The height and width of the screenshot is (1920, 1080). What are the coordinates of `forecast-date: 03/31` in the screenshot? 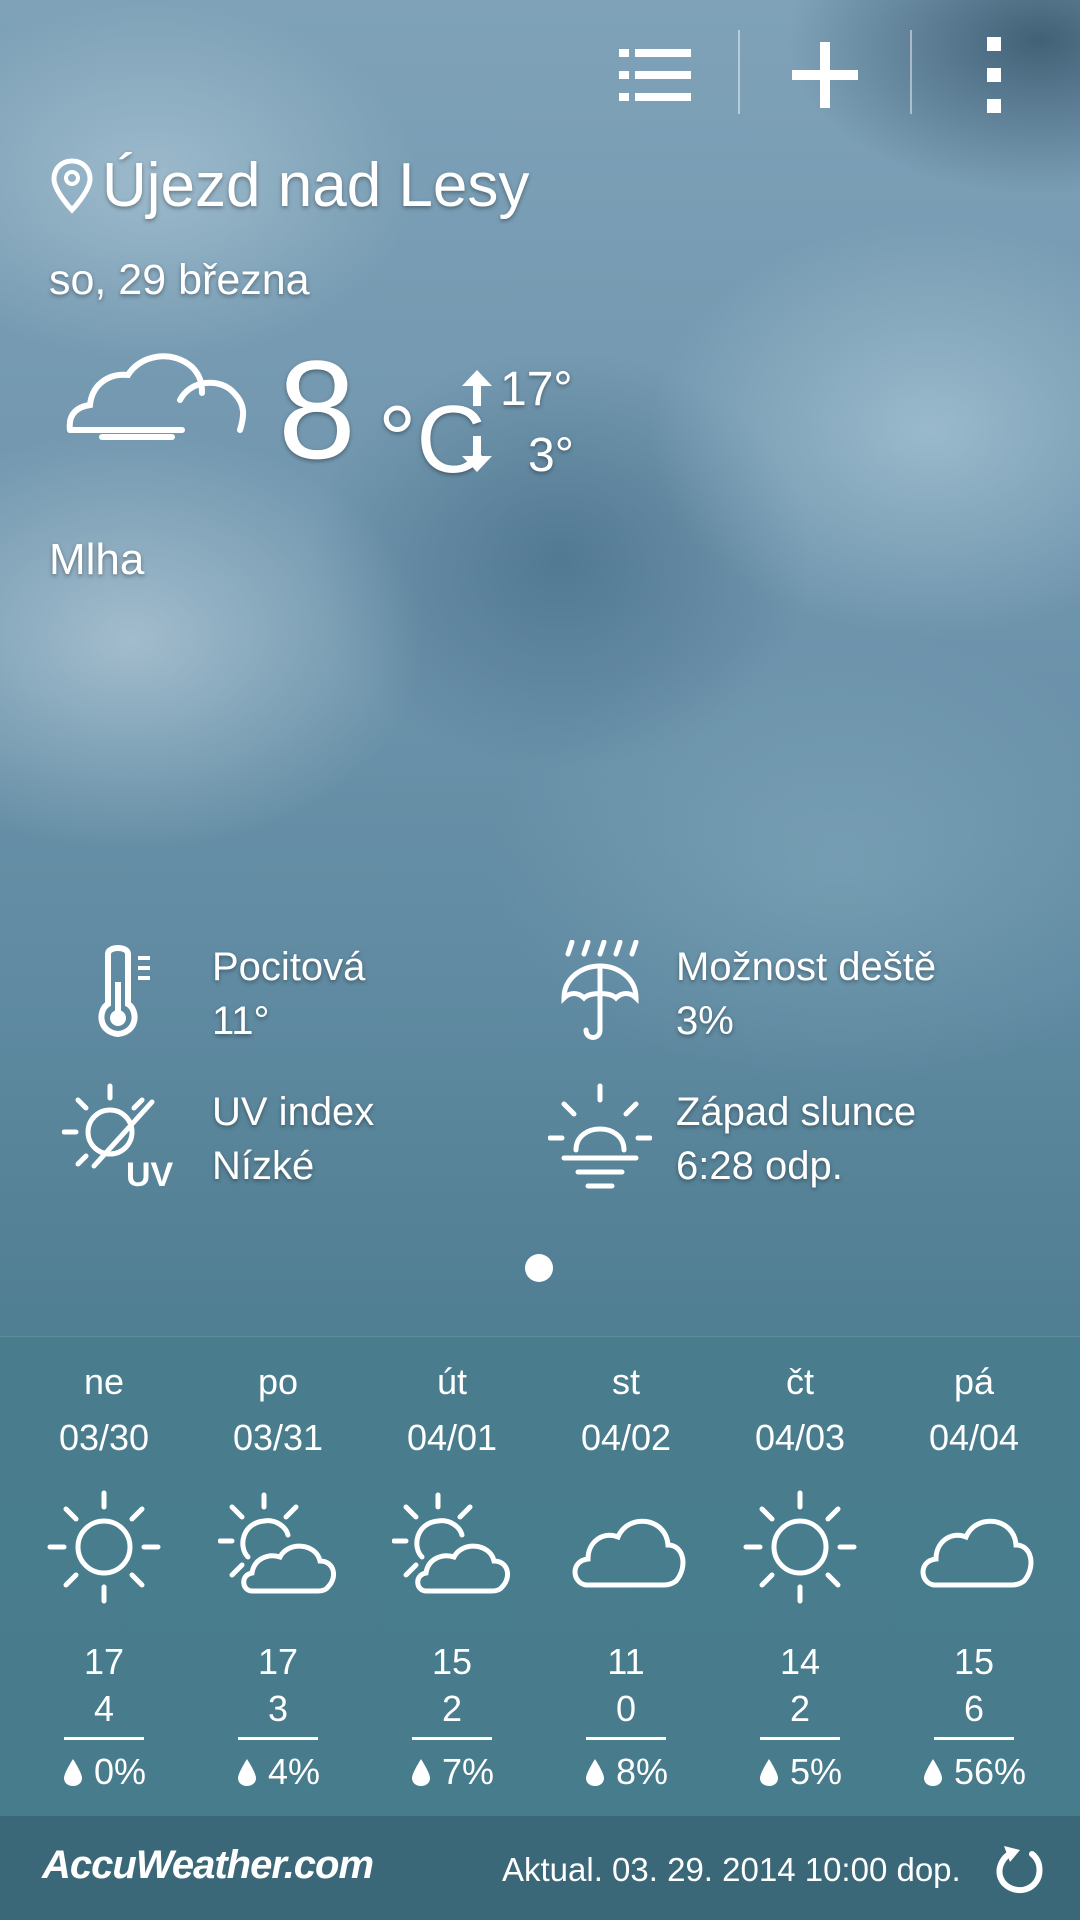 It's located at (278, 1437).